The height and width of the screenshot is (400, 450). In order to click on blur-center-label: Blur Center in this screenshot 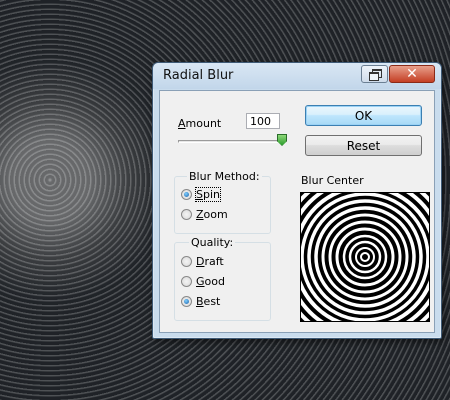, I will do `click(332, 180)`.